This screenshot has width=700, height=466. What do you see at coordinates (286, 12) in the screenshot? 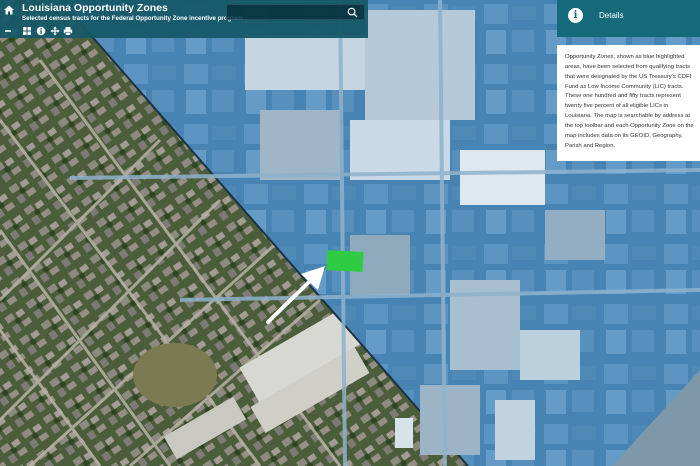
I see `search-input` at bounding box center [286, 12].